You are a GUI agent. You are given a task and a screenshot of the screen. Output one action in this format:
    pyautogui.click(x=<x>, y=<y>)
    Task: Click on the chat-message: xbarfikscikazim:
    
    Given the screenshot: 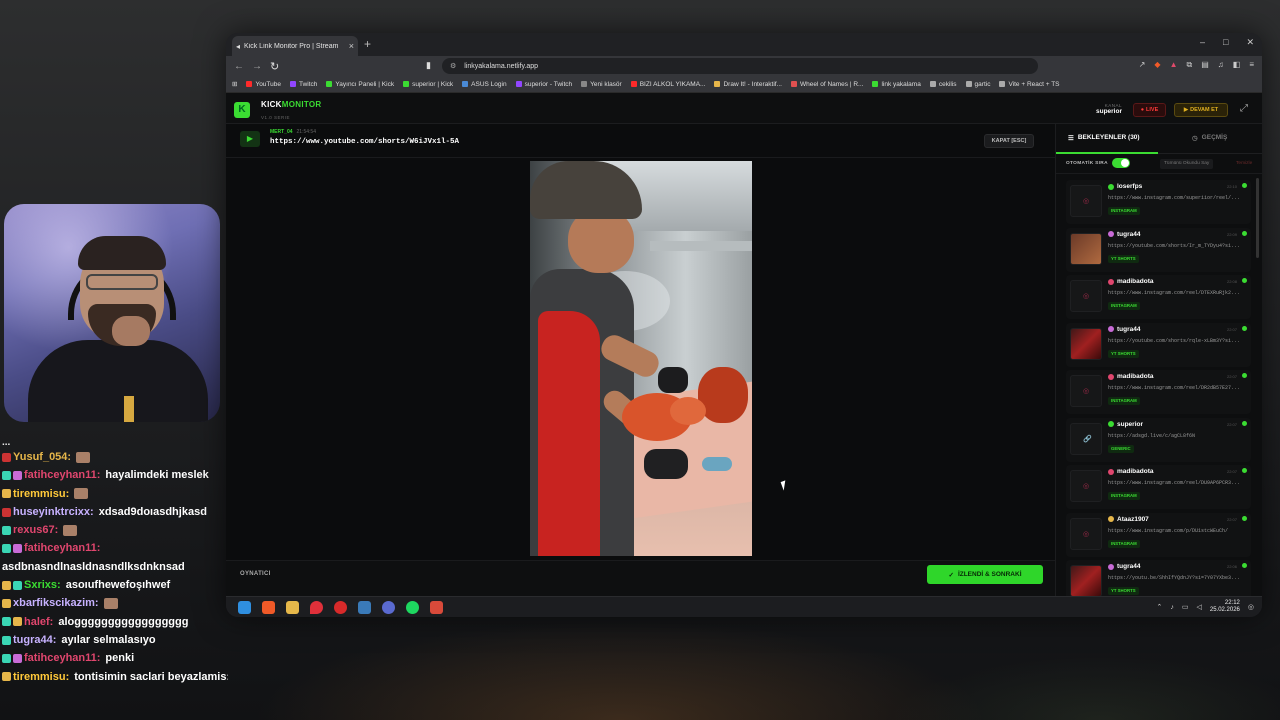 What is the action you would take?
    pyautogui.click(x=115, y=603)
    